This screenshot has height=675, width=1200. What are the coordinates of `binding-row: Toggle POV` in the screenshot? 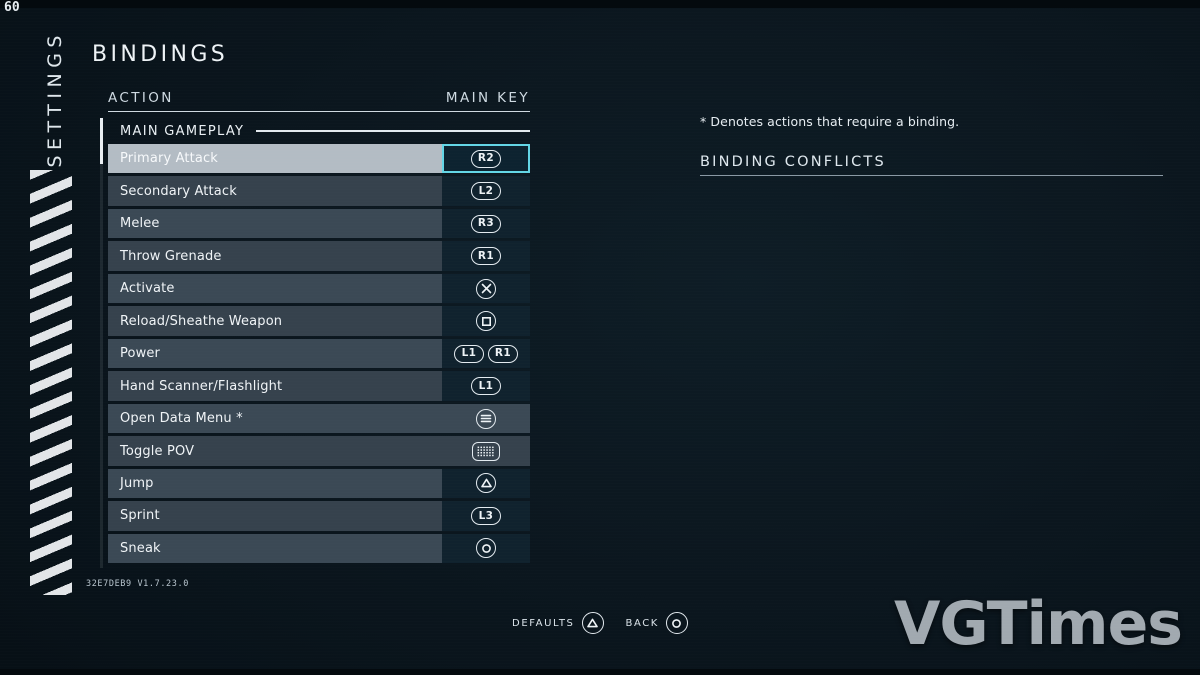 It's located at (319, 451).